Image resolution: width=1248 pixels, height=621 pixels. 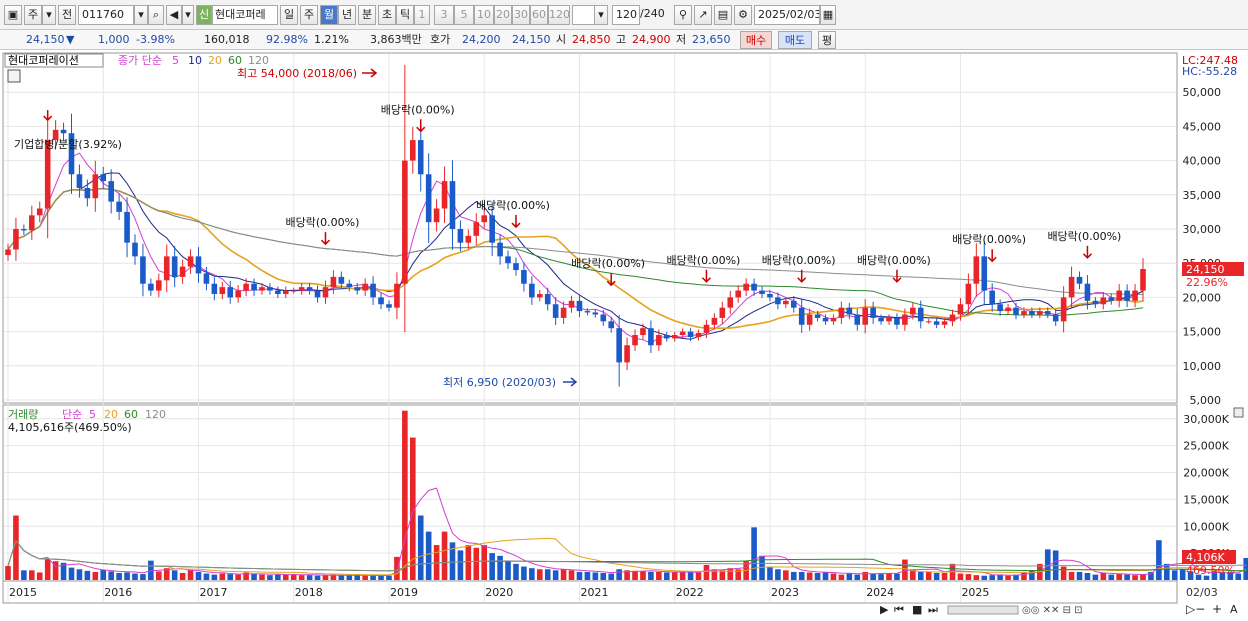 What do you see at coordinates (917, 609) in the screenshot?
I see `stop-icon: ■` at bounding box center [917, 609].